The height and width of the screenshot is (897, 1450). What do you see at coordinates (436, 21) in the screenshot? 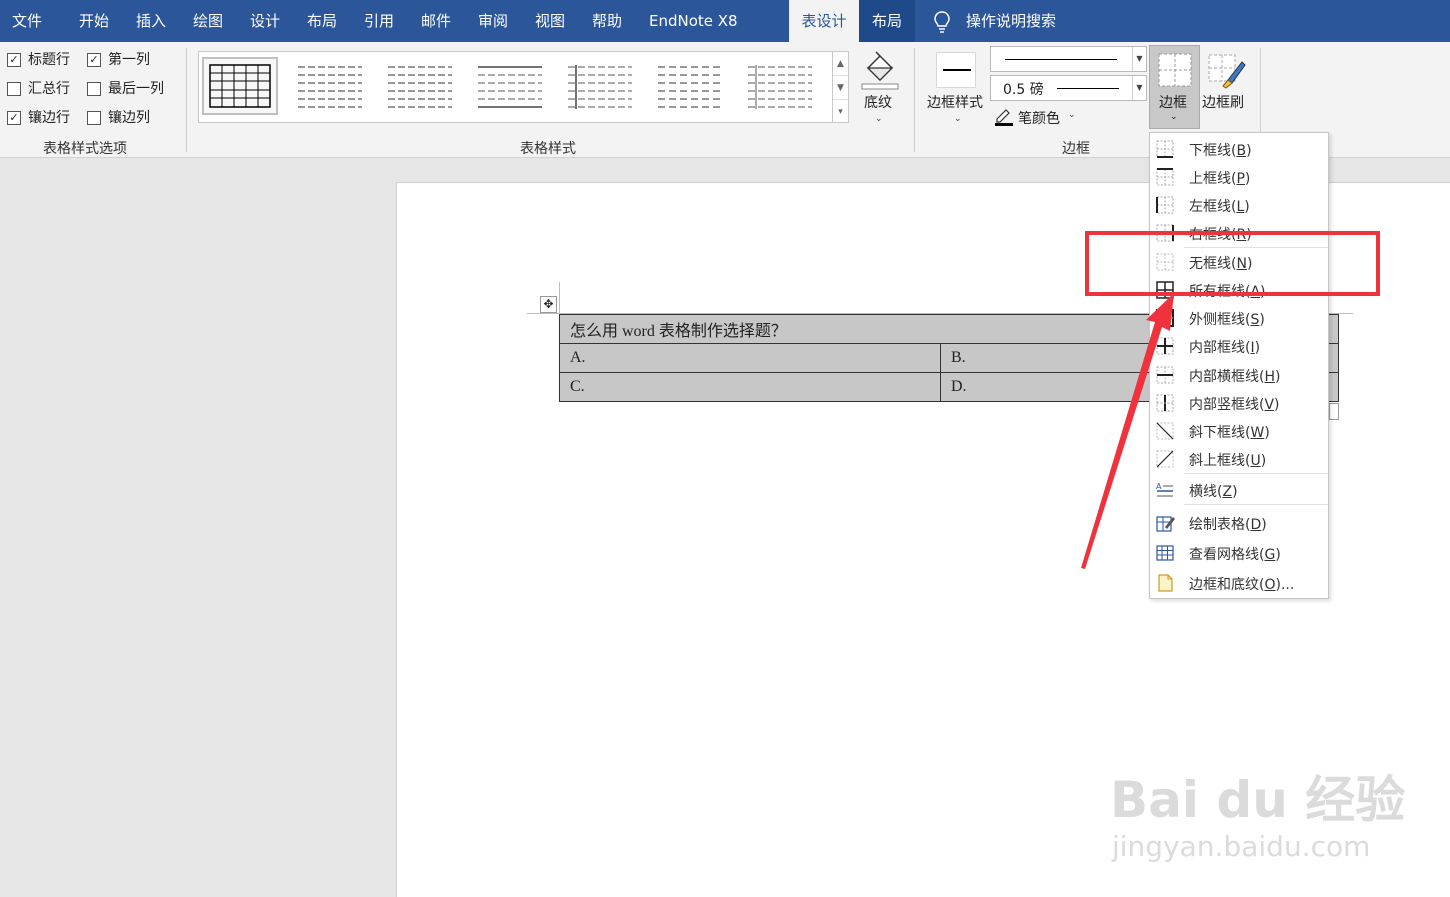
I see `tab-mailings: 邮件` at bounding box center [436, 21].